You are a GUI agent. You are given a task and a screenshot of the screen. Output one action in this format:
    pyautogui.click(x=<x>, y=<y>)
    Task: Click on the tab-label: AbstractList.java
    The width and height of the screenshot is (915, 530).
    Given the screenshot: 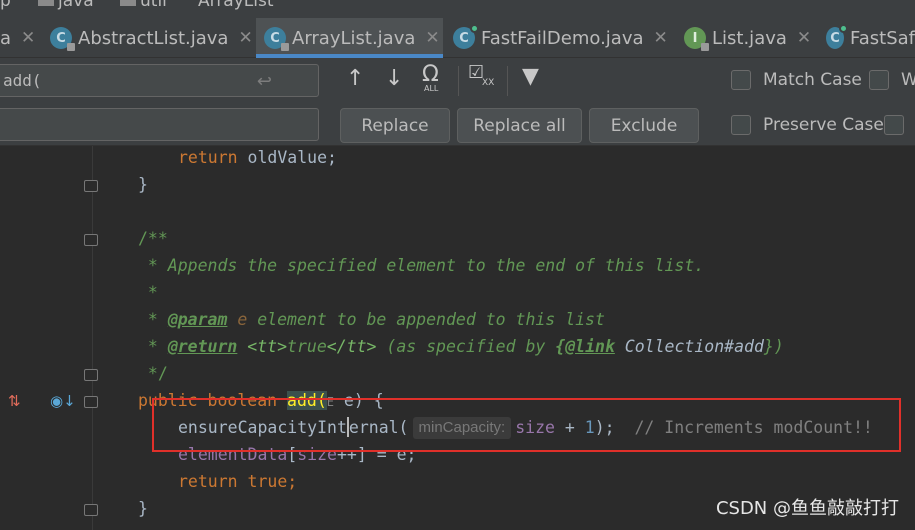 What is the action you would take?
    pyautogui.click(x=153, y=38)
    